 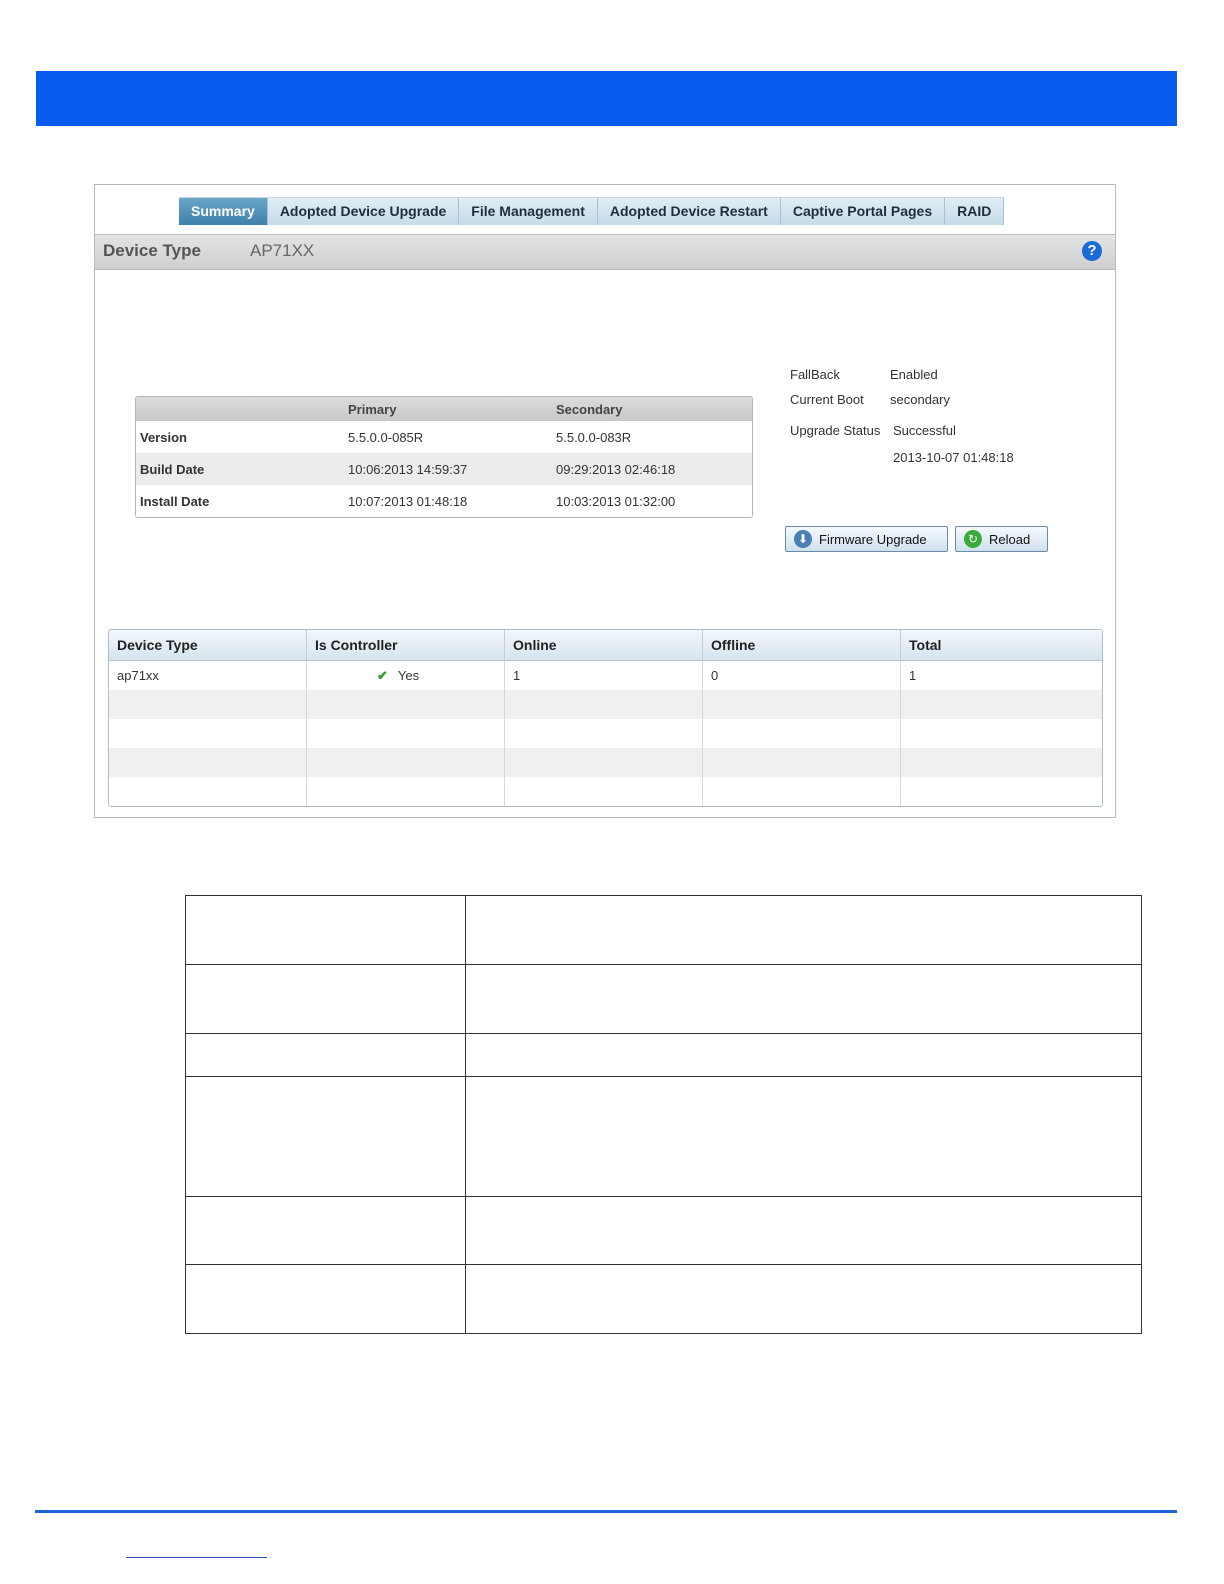 I want to click on is-controller-cell: ✔ Yes, so click(x=406, y=675).